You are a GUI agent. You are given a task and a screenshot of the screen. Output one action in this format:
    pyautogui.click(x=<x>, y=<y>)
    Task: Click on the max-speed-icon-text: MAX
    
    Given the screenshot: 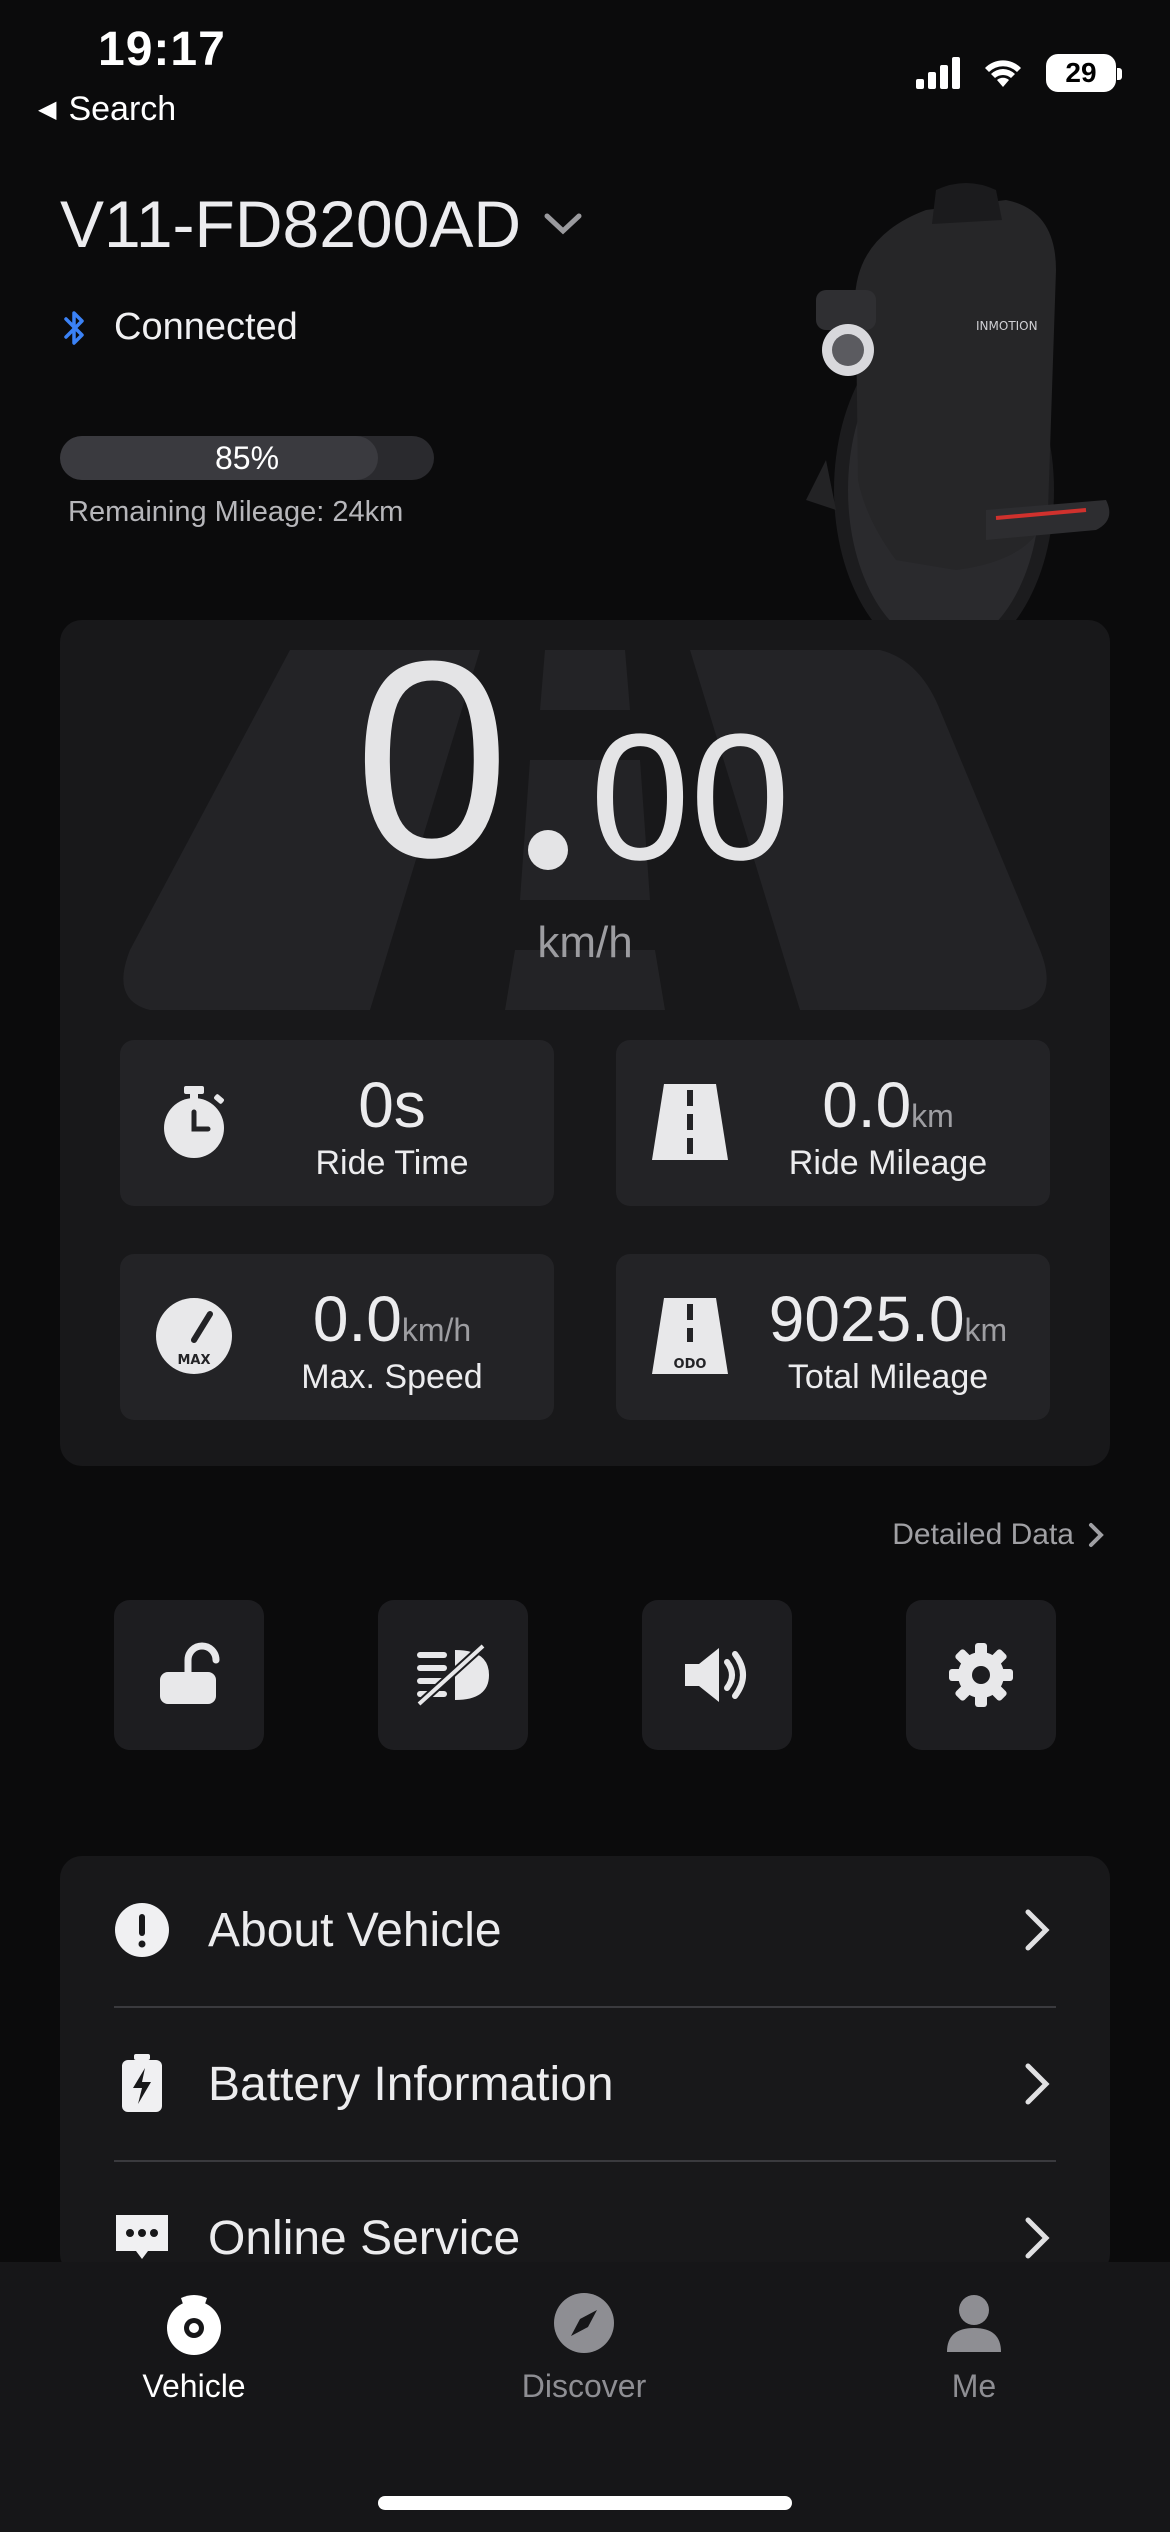 What is the action you would take?
    pyautogui.click(x=193, y=1360)
    